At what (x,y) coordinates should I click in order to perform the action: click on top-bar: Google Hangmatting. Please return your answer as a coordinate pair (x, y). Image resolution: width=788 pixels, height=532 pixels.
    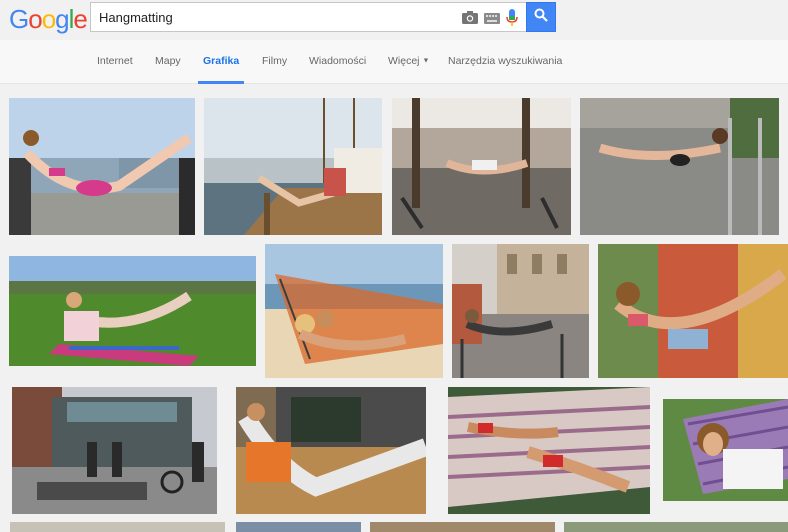
    Looking at the image, I should click on (394, 20).